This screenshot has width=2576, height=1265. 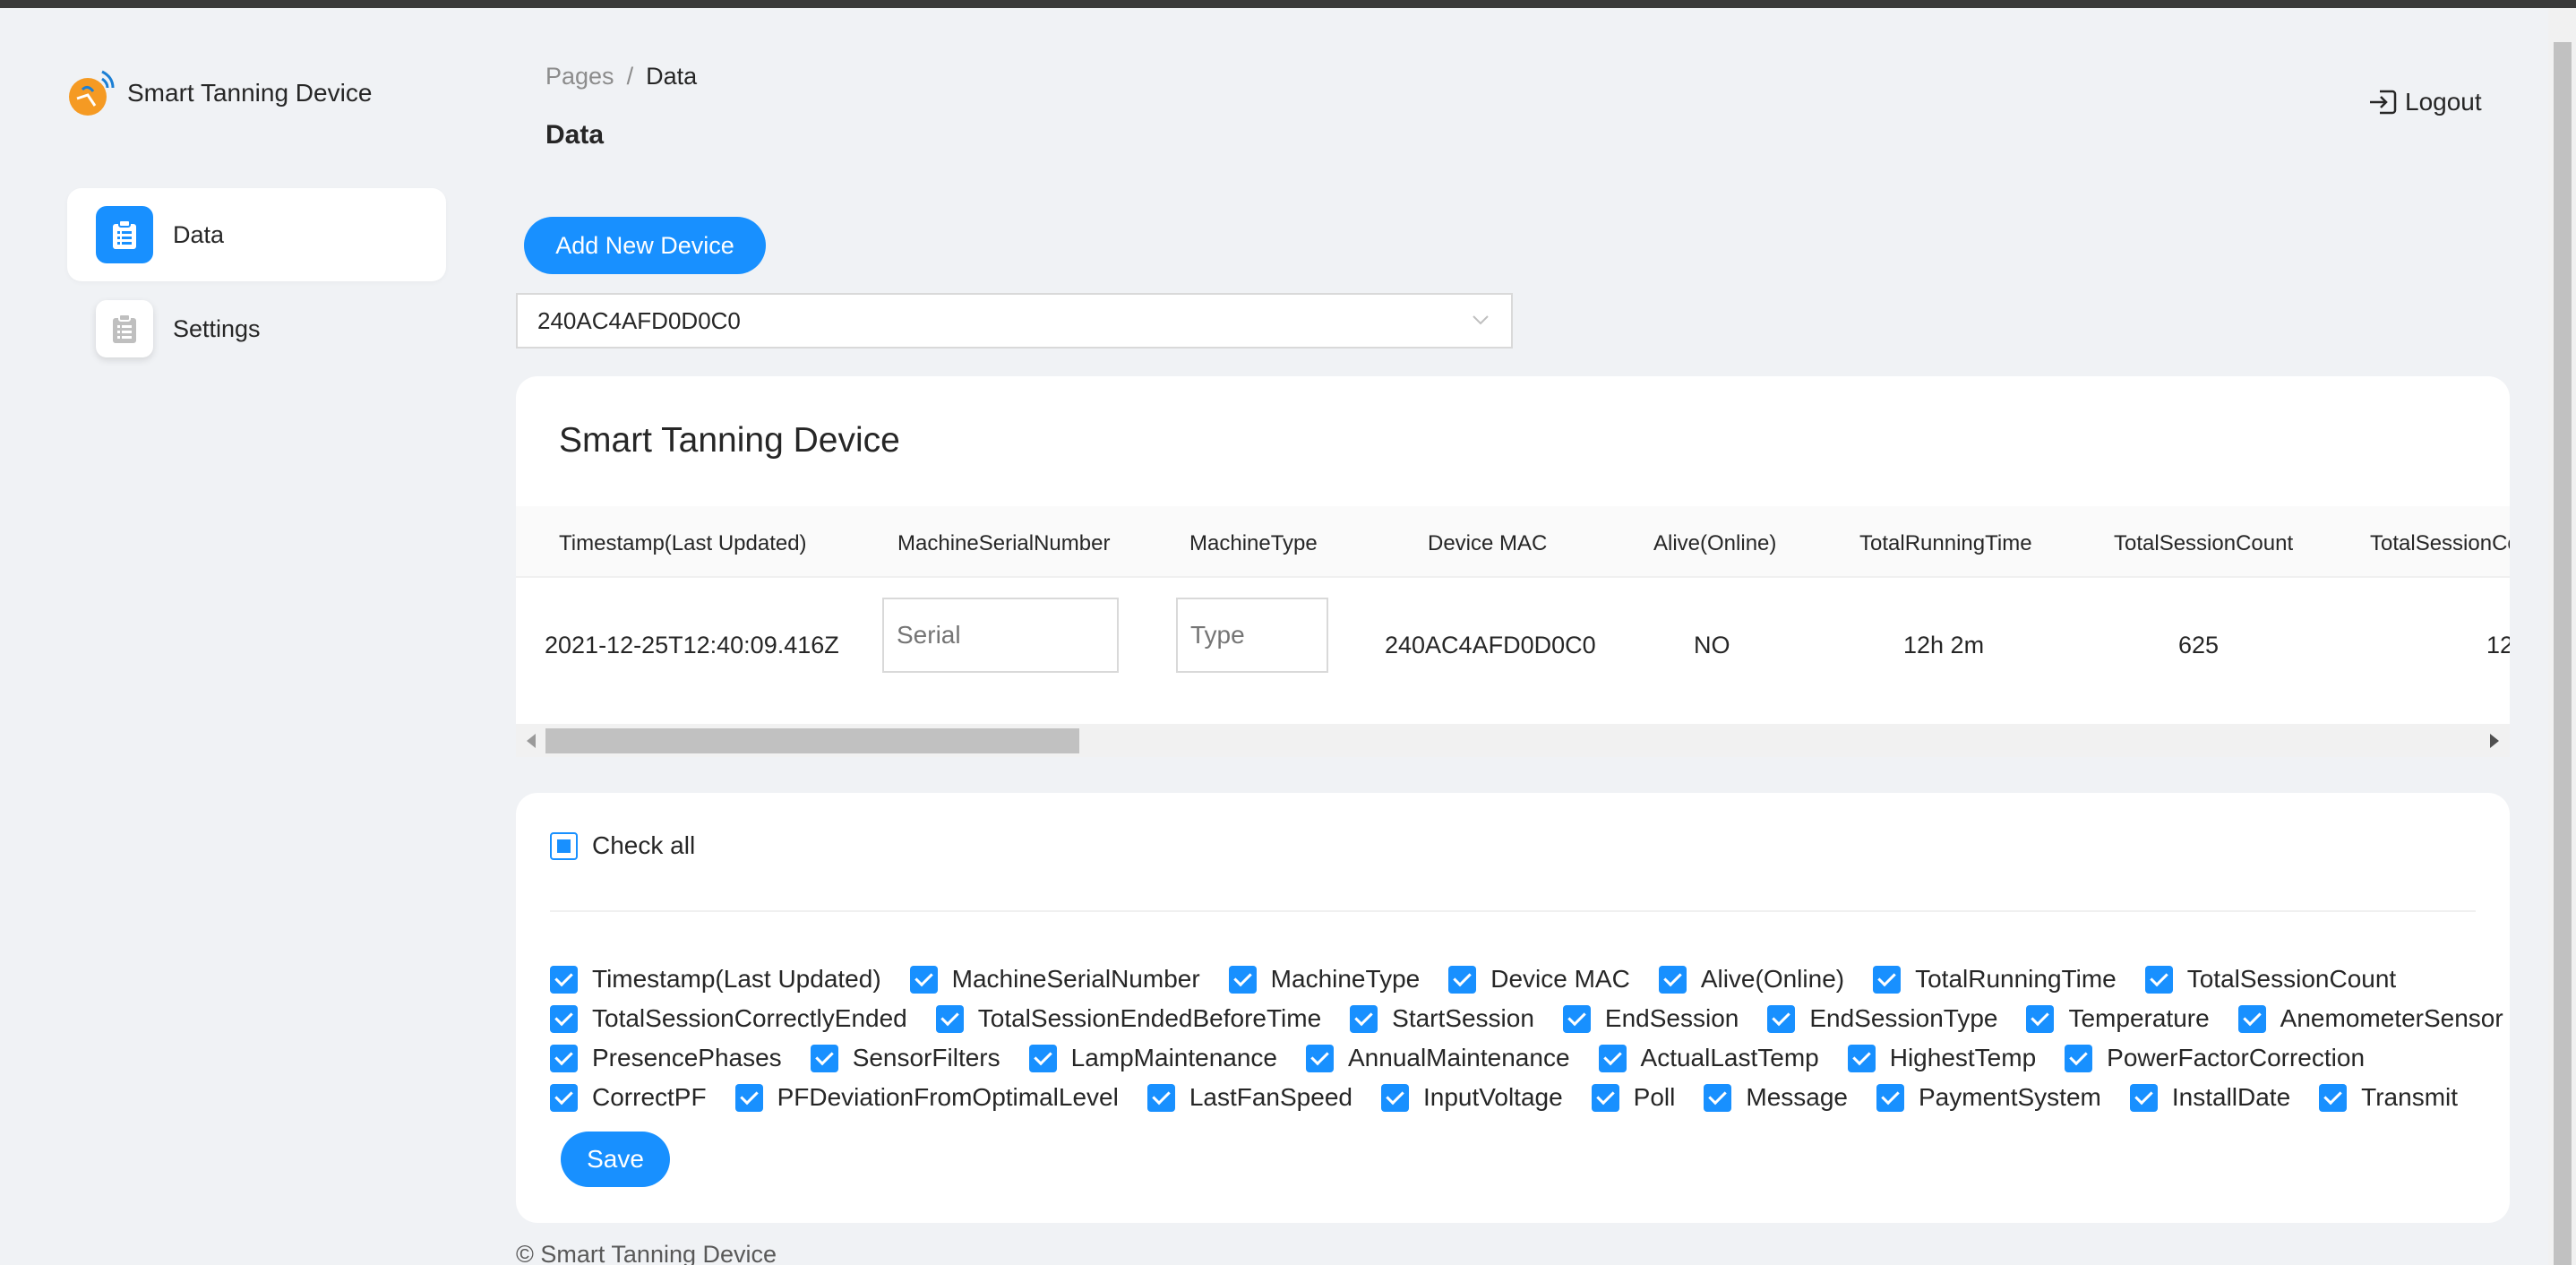 What do you see at coordinates (531, 741) in the screenshot?
I see `scroll-left-icon` at bounding box center [531, 741].